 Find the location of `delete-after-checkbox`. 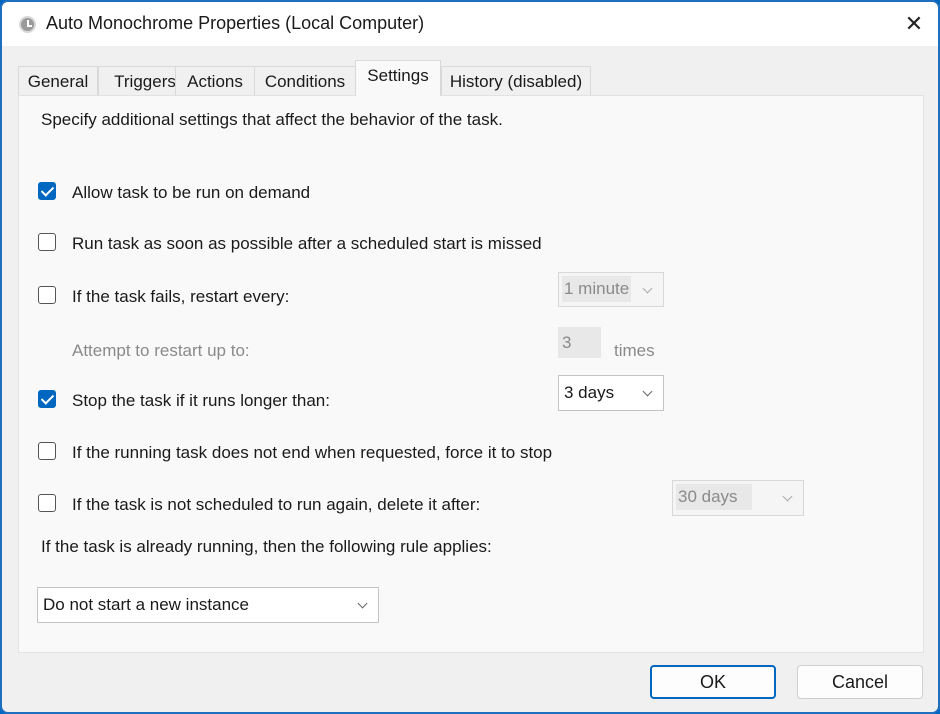

delete-after-checkbox is located at coordinates (47, 503).